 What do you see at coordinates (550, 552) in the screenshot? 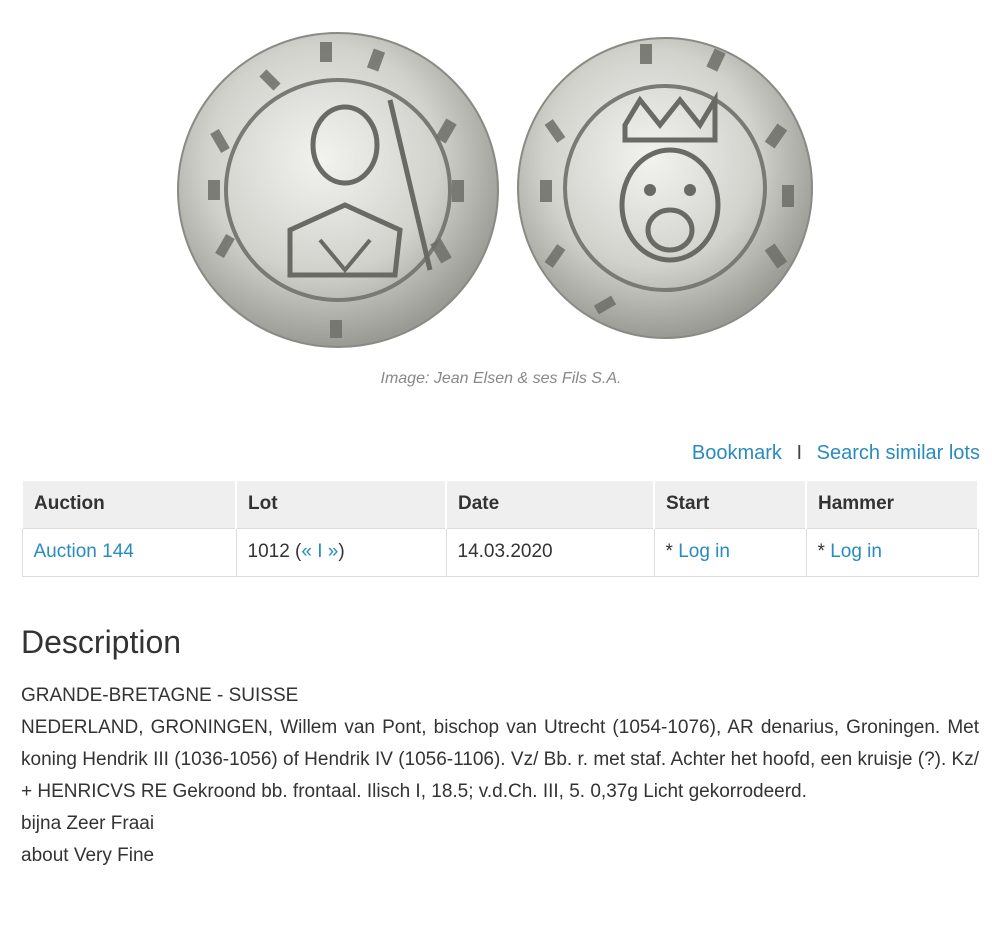
I see `cell-date: 14.03.2020` at bounding box center [550, 552].